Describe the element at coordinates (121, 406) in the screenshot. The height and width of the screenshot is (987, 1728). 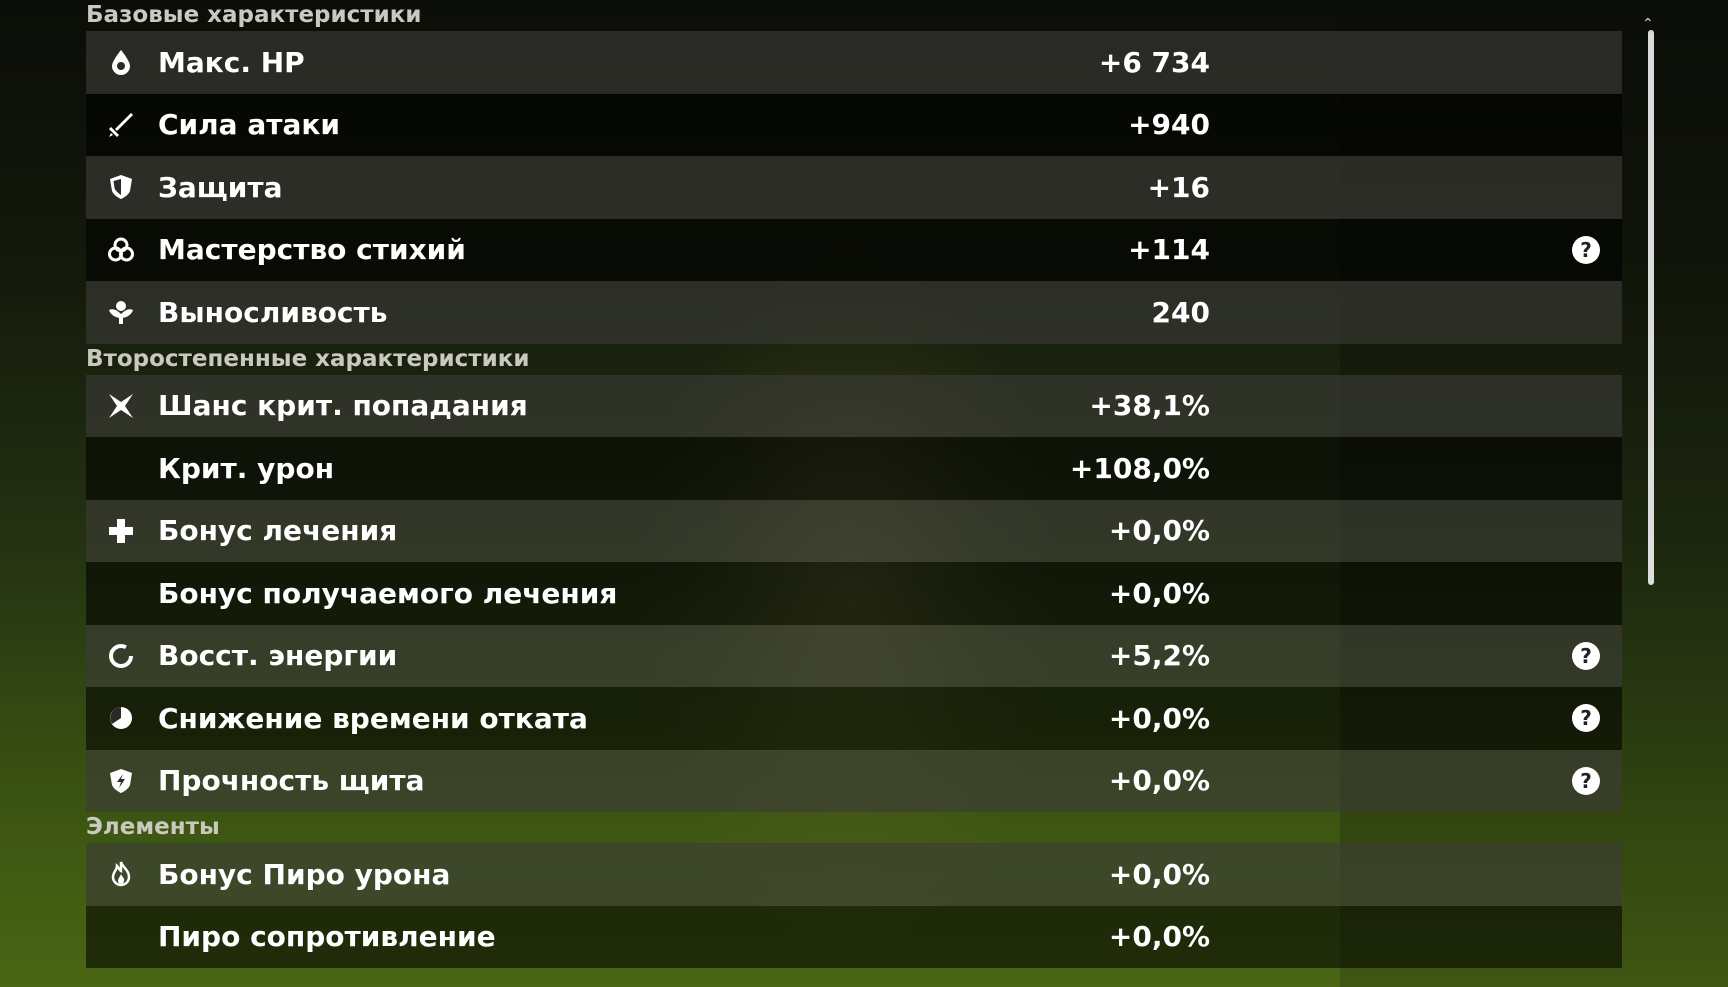
I see `crit-icon` at that location.